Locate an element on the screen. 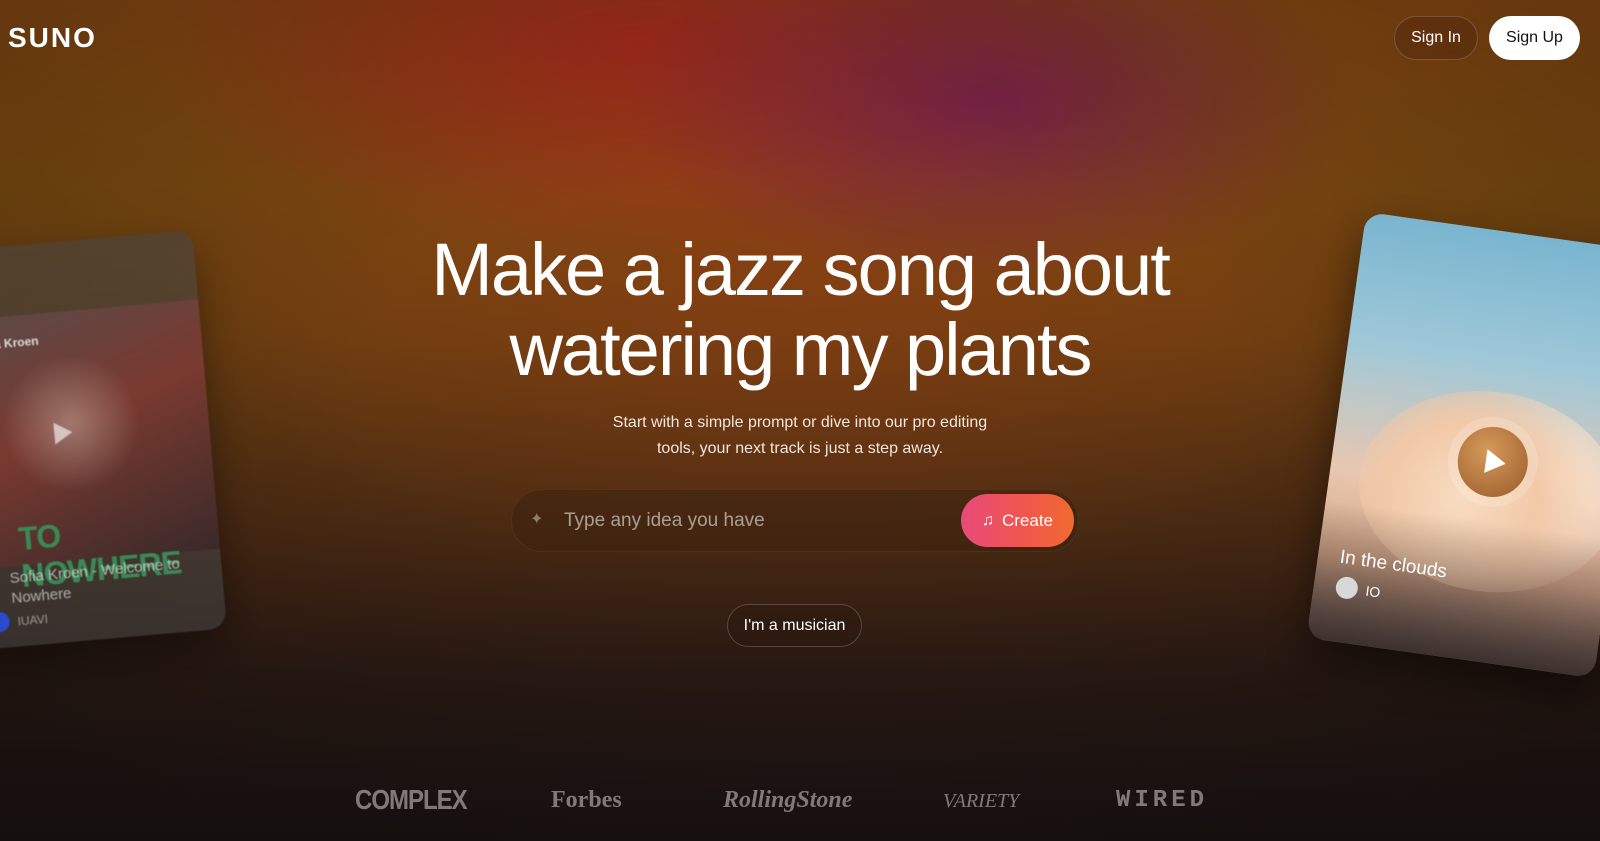 This screenshot has height=841, width=1600. wired-logo: WIRED is located at coordinates (1162, 800).